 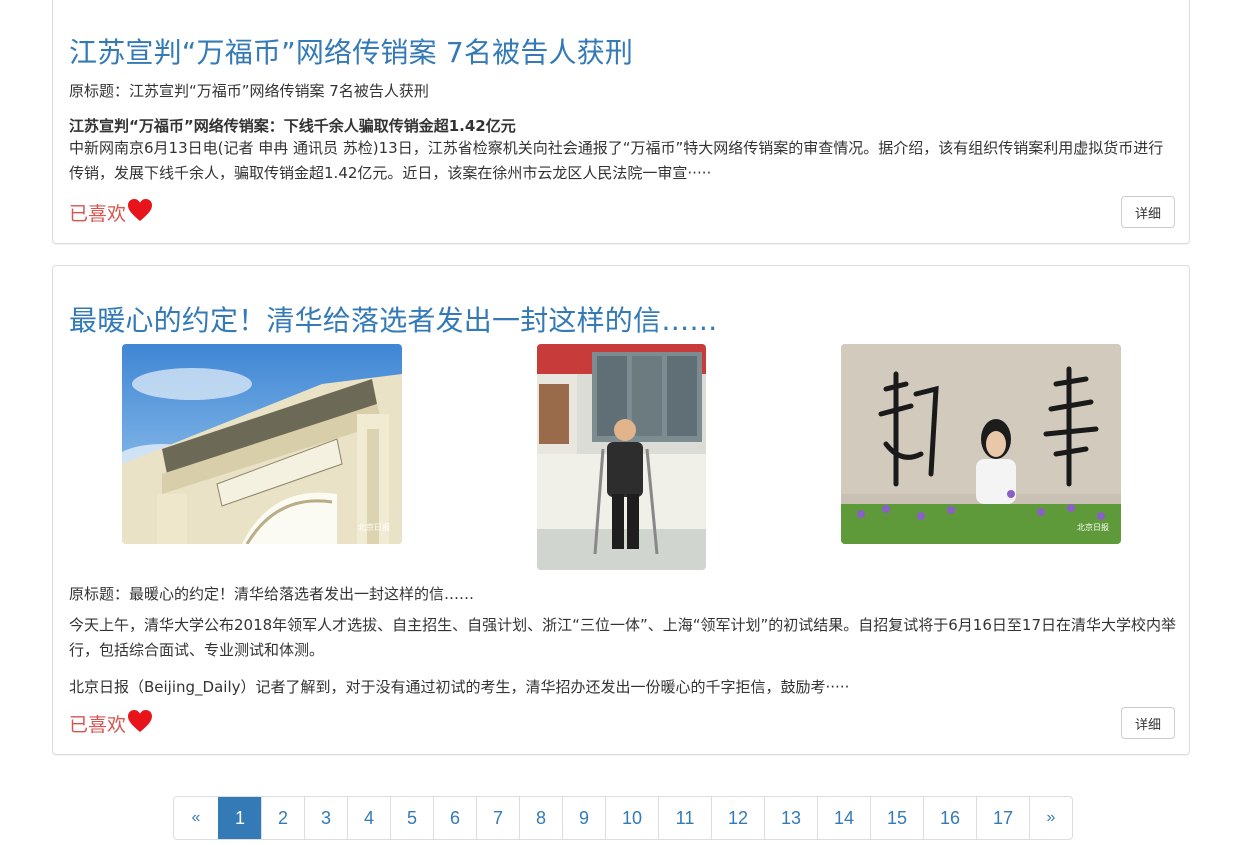 I want to click on next-page-button: », so click(x=1050, y=818).